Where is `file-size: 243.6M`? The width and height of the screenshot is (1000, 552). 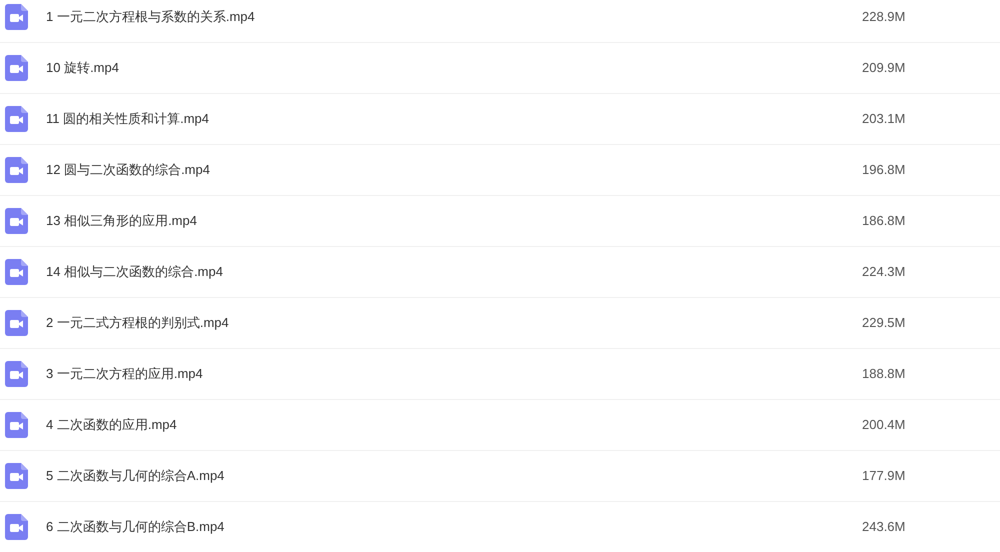
file-size: 243.6M is located at coordinates (884, 527).